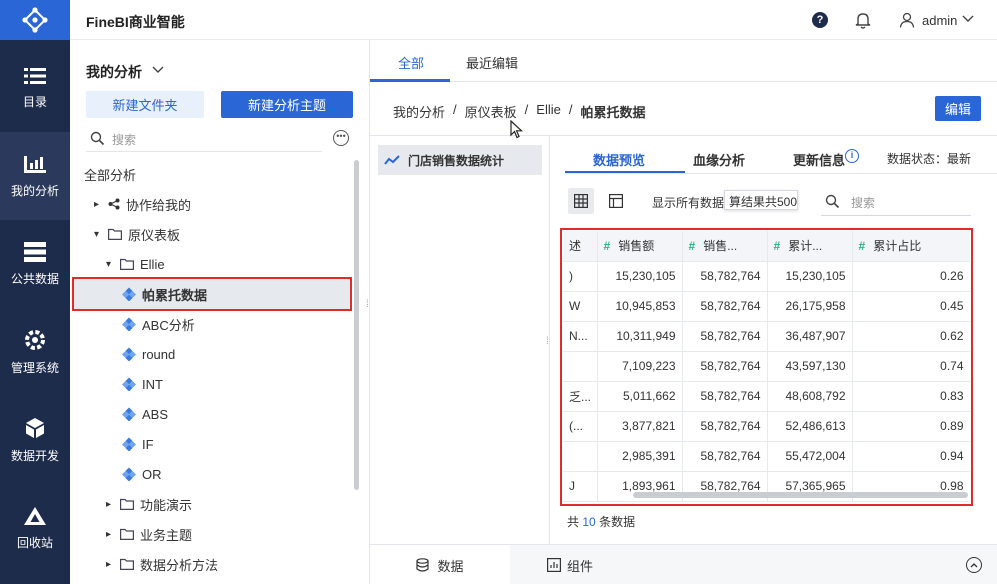 This screenshot has height=584, width=997. I want to click on column-header: # 累计占比, so click(911, 246).